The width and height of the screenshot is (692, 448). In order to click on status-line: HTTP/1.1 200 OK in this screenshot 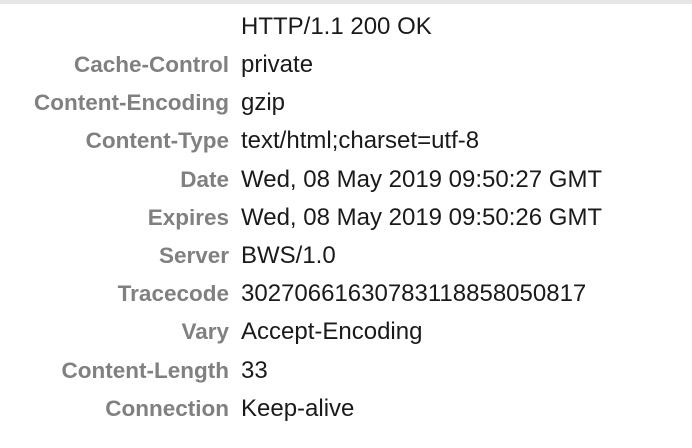, I will do `click(336, 26)`.